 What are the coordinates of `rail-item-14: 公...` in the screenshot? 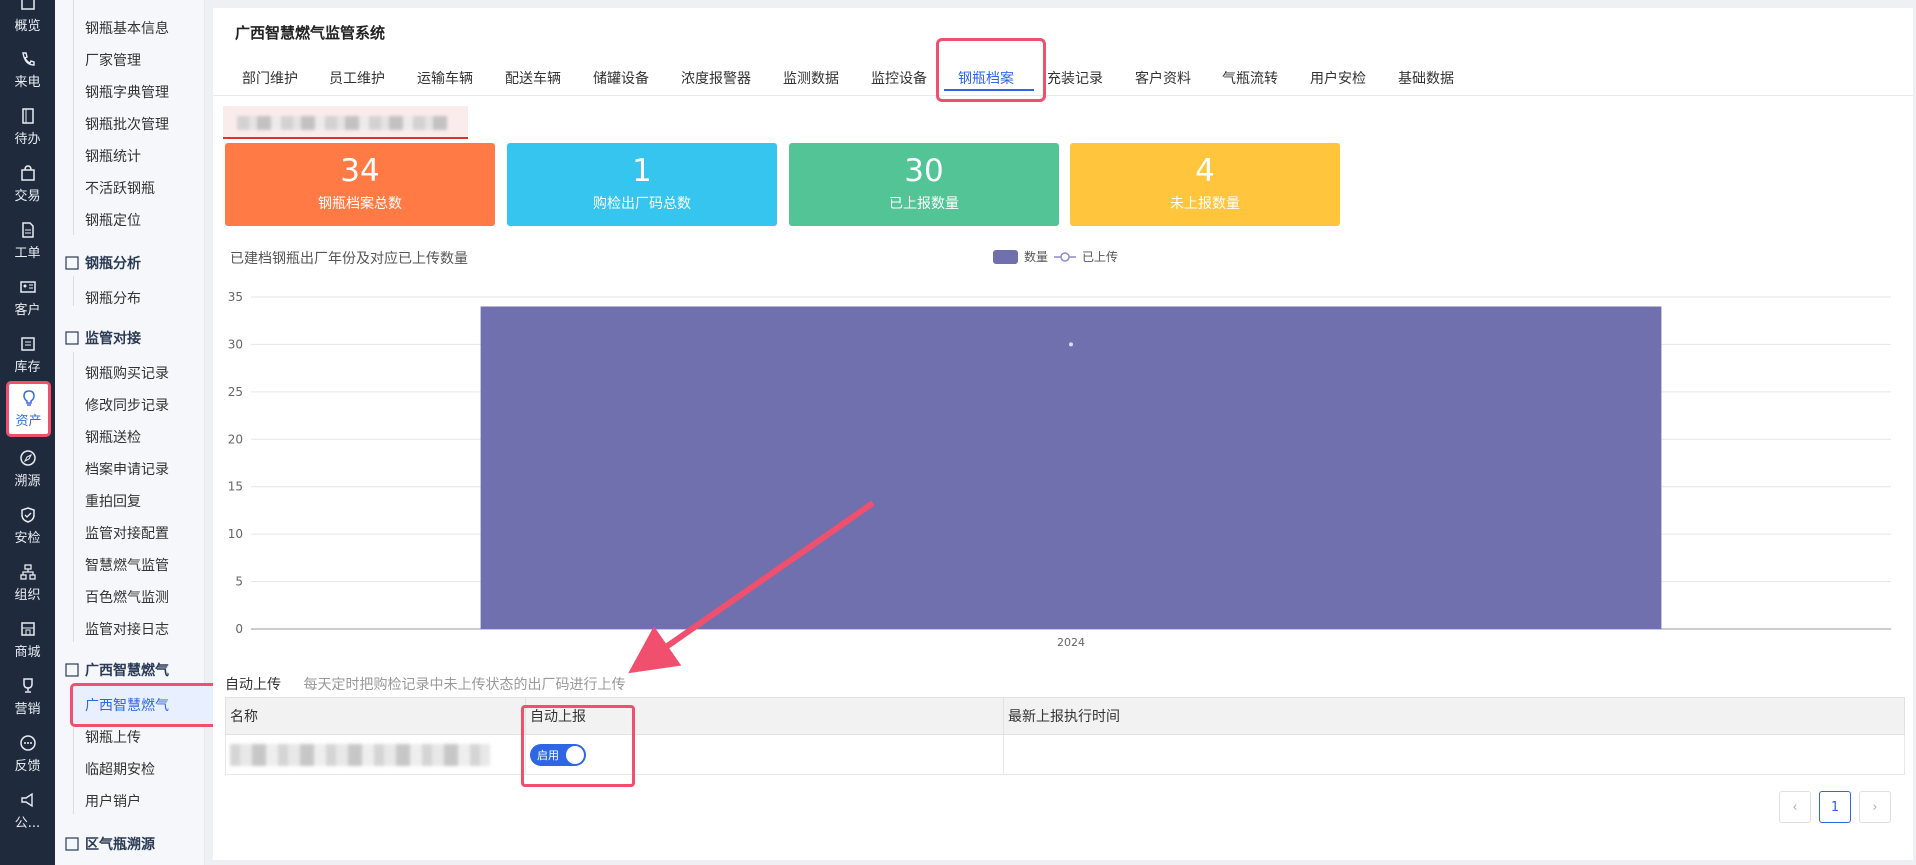 It's located at (27, 811).